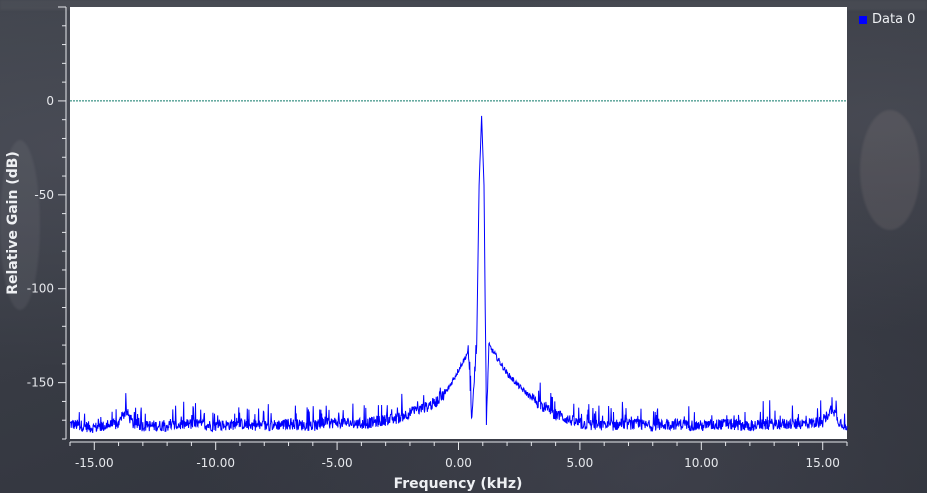 Image resolution: width=927 pixels, height=493 pixels. I want to click on y-tick-label: 0, so click(50, 101).